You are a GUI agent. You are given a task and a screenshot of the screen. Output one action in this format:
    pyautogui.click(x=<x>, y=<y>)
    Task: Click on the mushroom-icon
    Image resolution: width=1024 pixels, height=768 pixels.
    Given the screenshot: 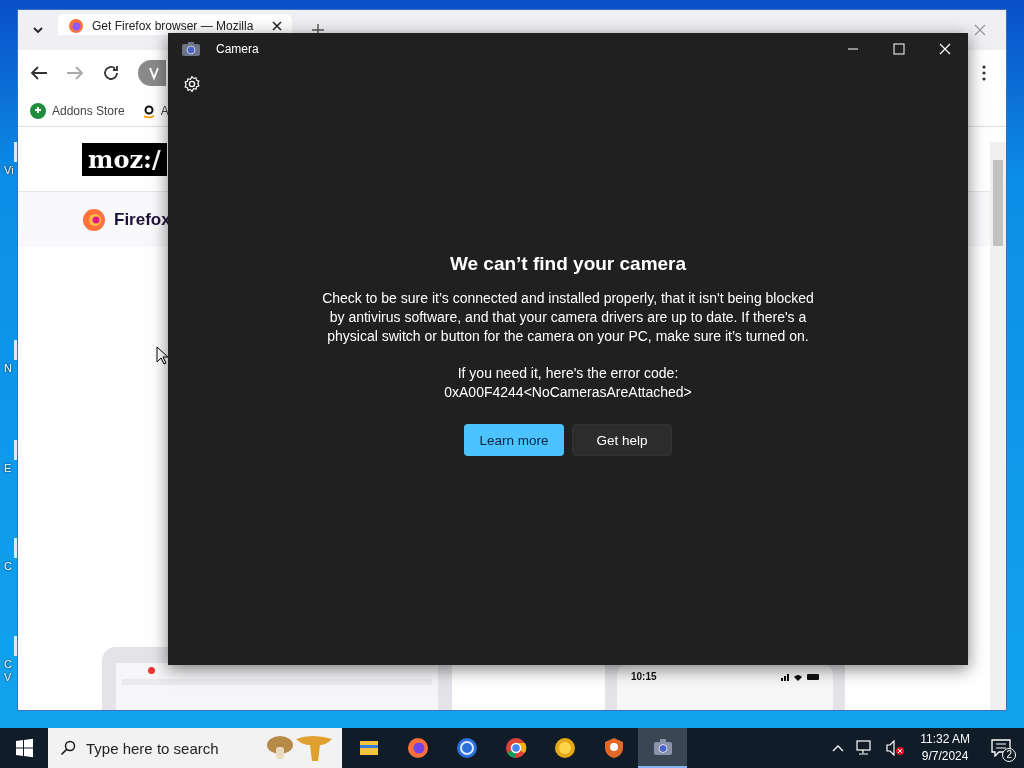 What is the action you would take?
    pyautogui.click(x=300, y=748)
    